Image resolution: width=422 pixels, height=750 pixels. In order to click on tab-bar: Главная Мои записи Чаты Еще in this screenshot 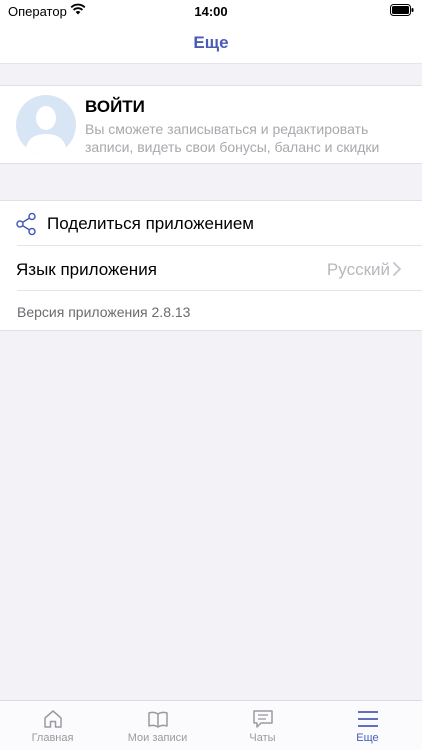, I will do `click(211, 725)`.